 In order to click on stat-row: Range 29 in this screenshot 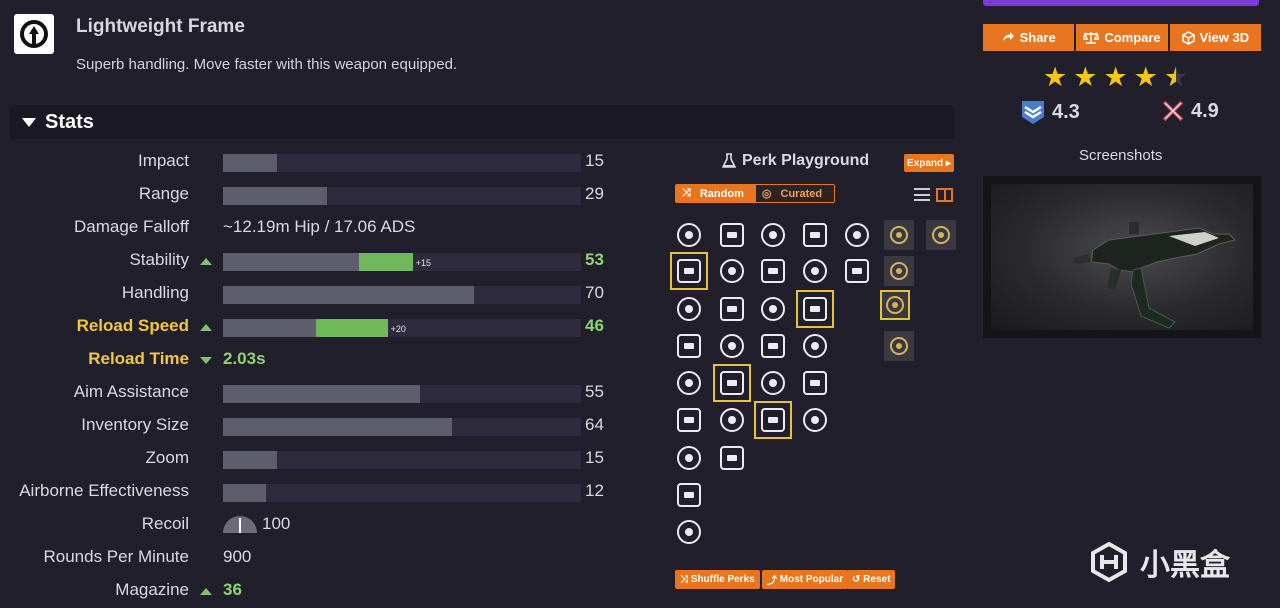, I will do `click(320, 195)`.